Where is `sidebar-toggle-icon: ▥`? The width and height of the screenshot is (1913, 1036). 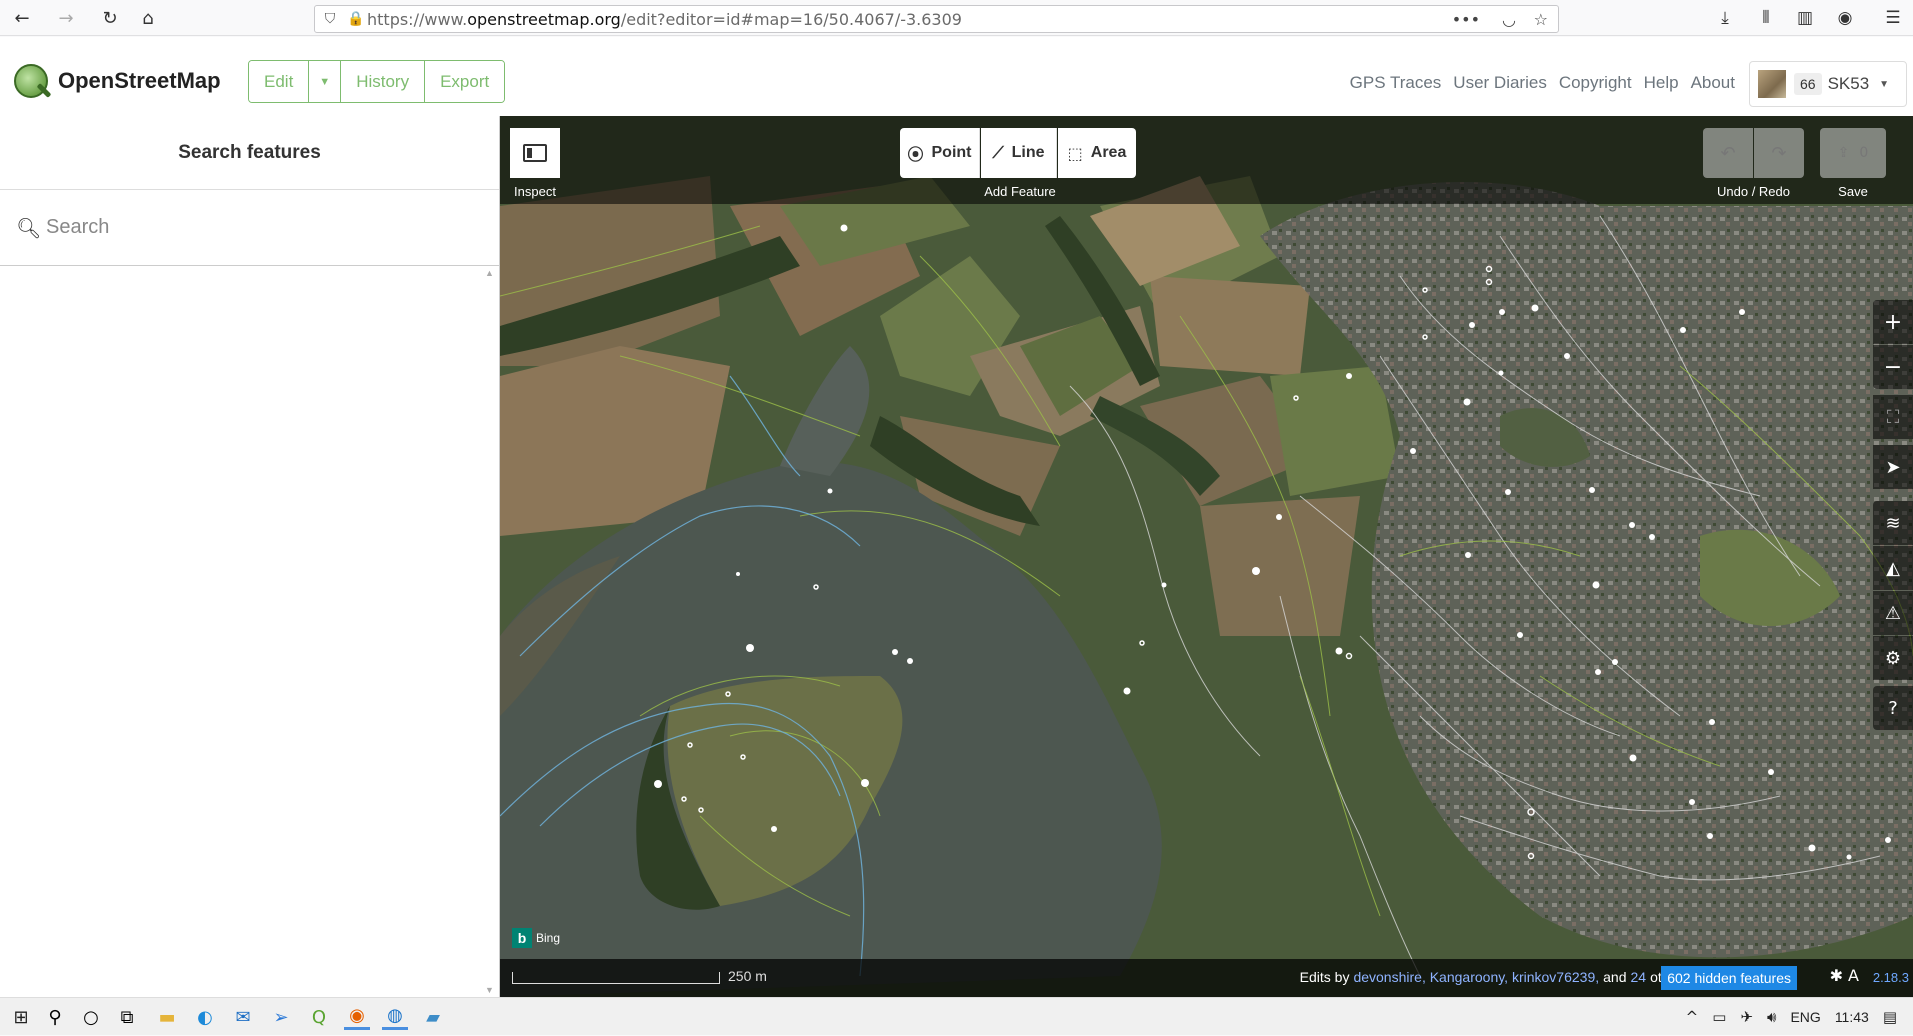
sidebar-toggle-icon: ▥ is located at coordinates (1805, 18).